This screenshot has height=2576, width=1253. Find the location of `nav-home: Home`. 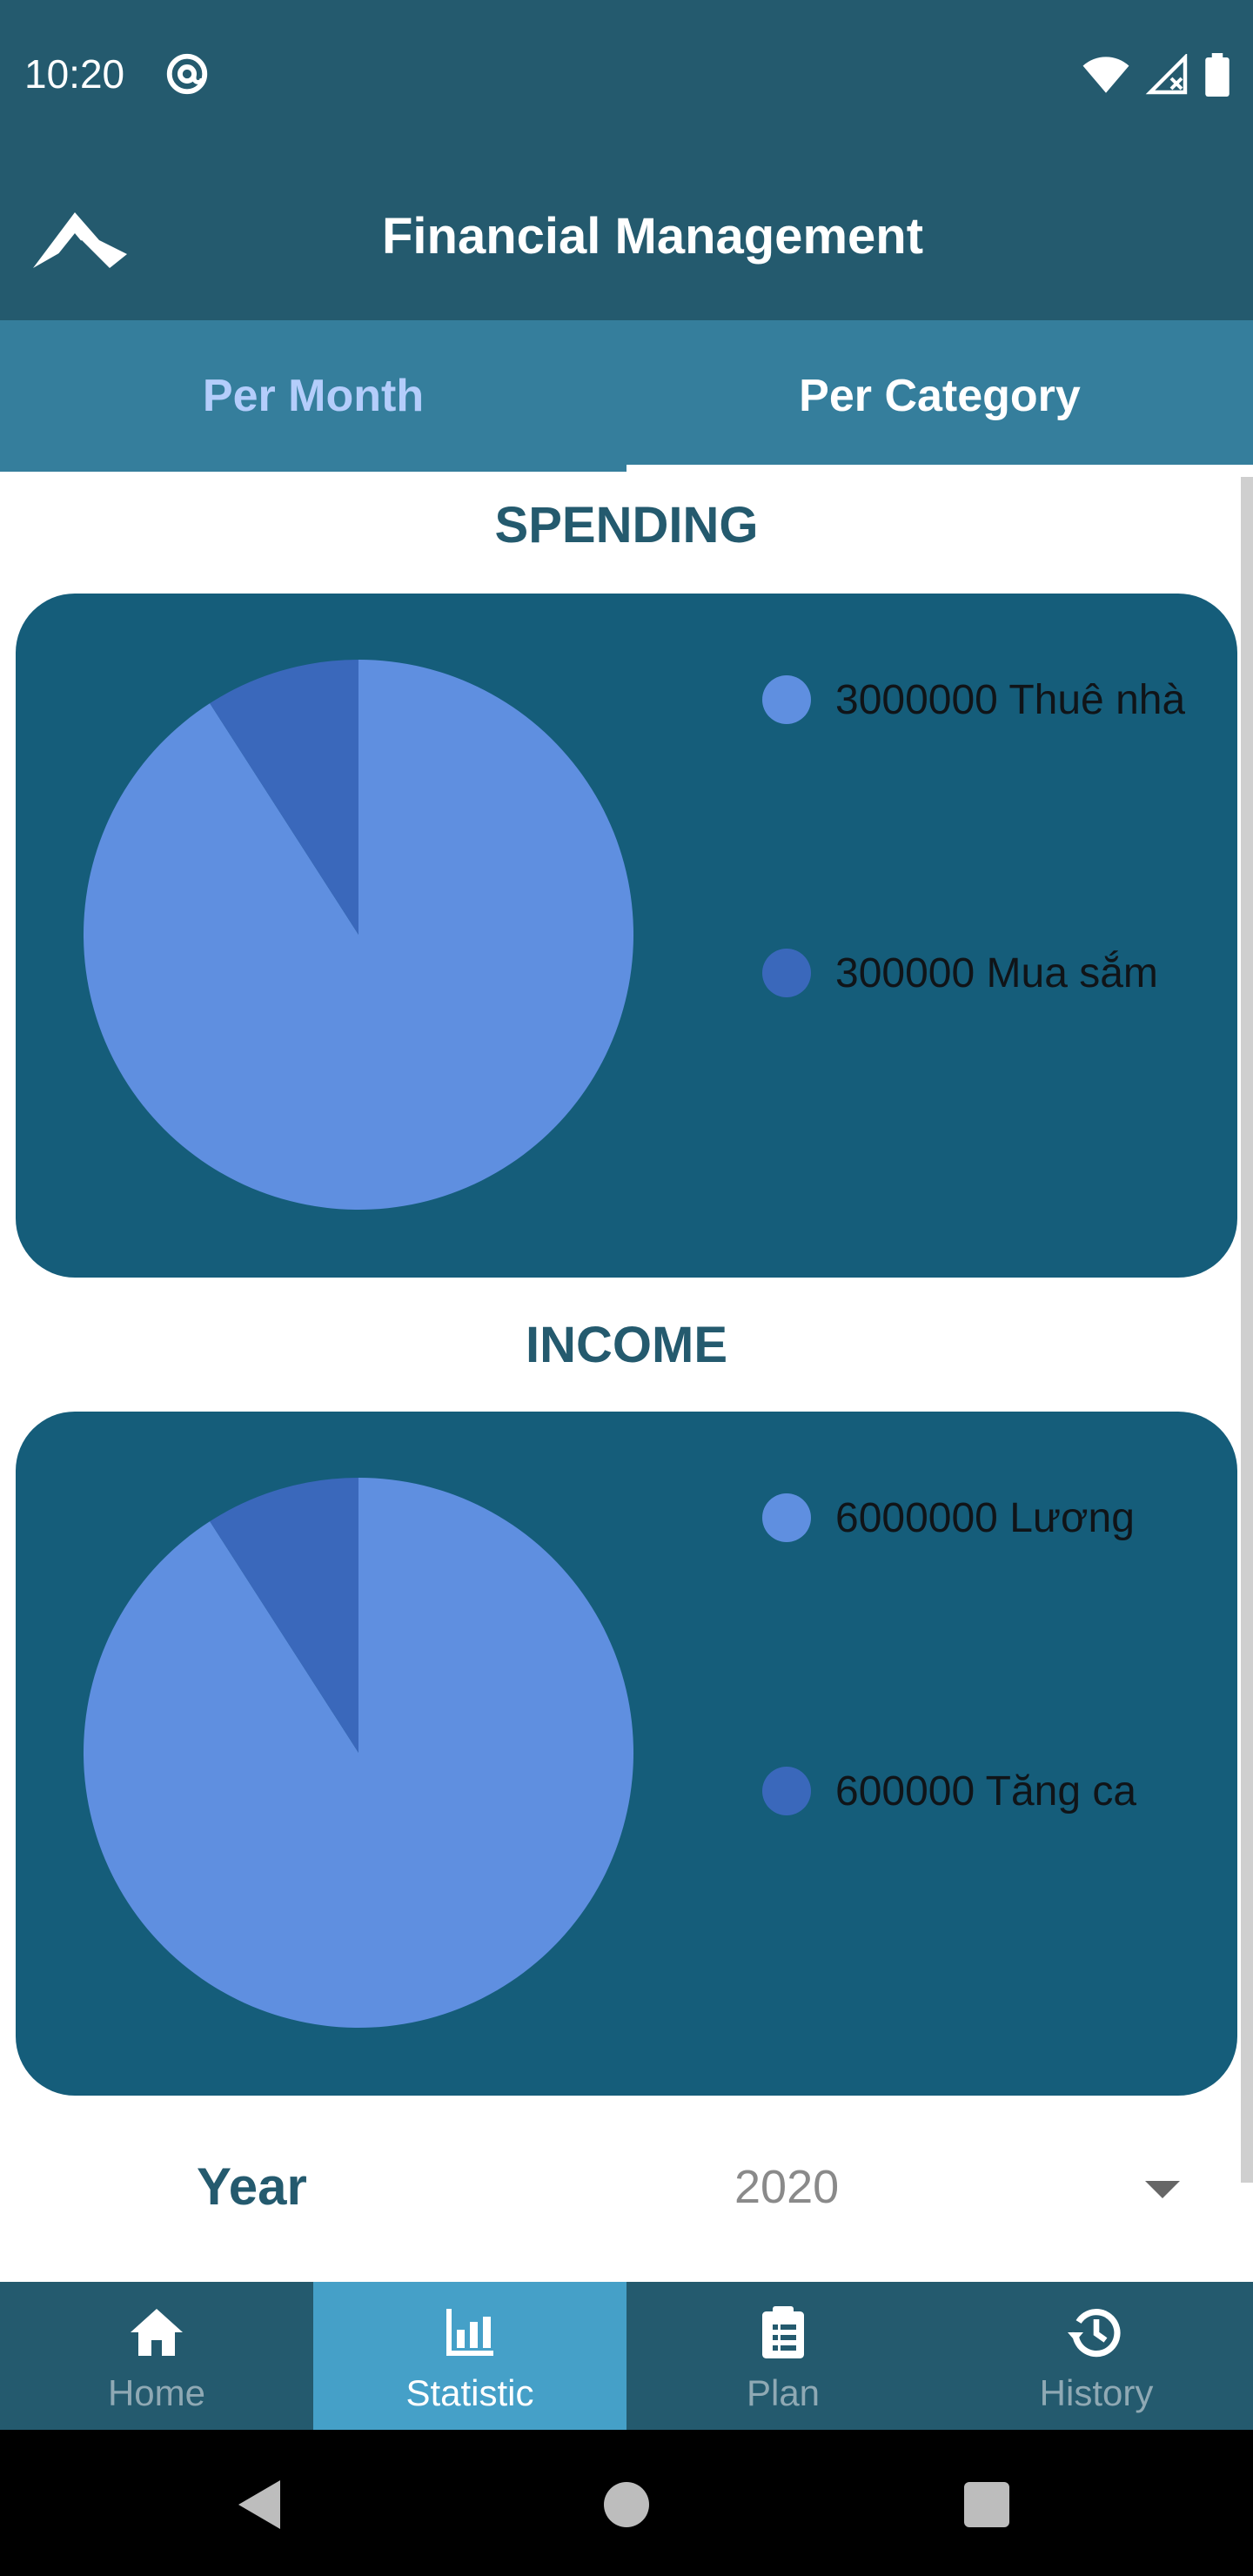

nav-home: Home is located at coordinates (156, 2356).